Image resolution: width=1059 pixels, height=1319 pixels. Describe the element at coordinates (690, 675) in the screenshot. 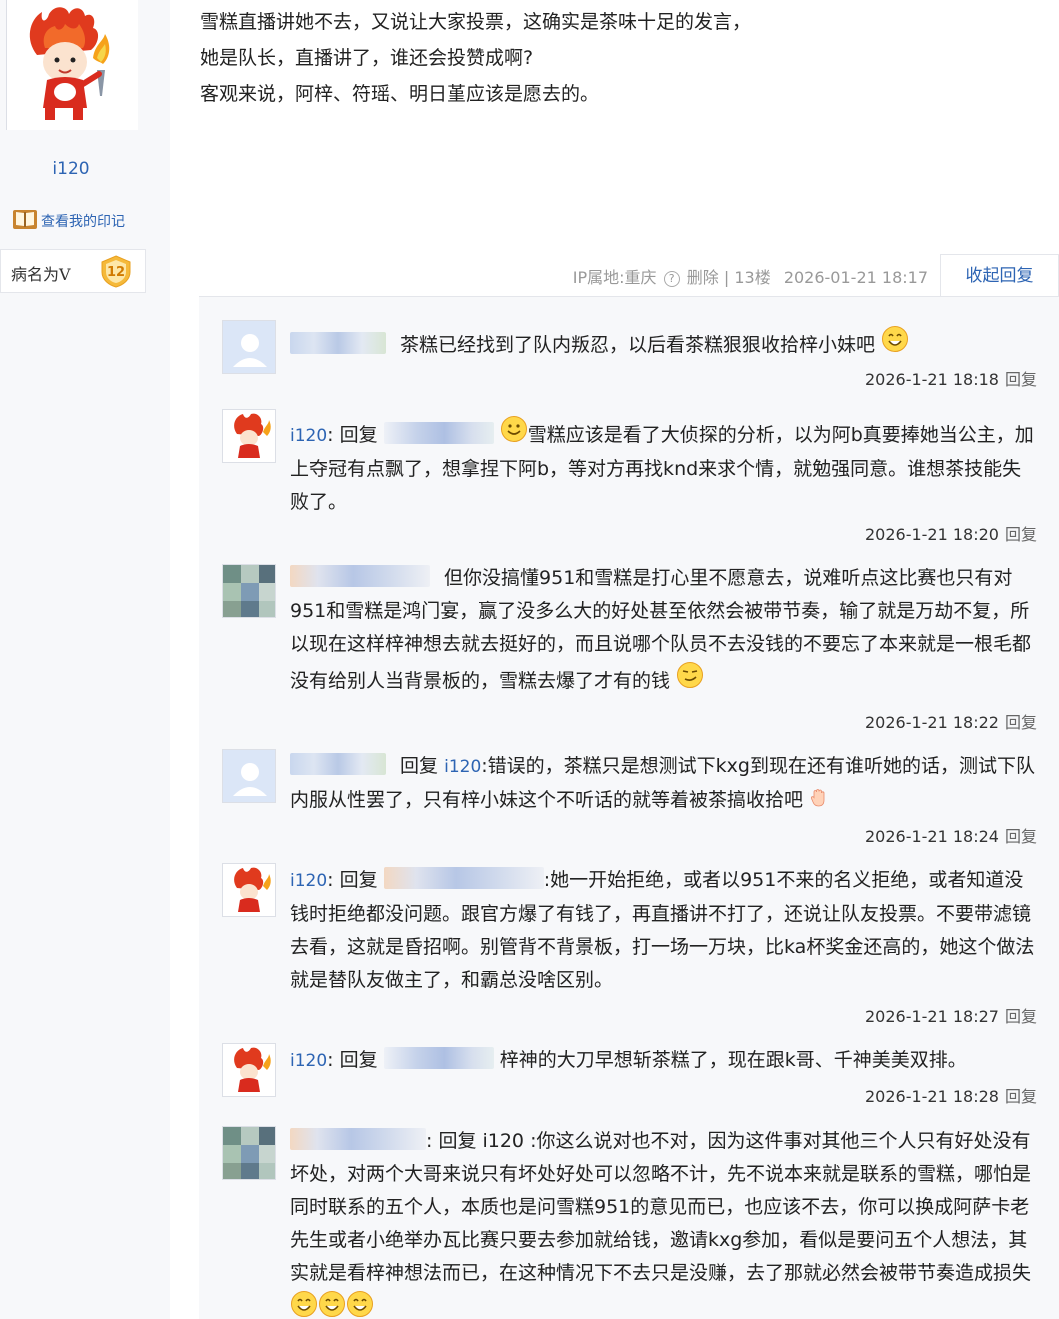

I see `smug-emoji-icon` at that location.